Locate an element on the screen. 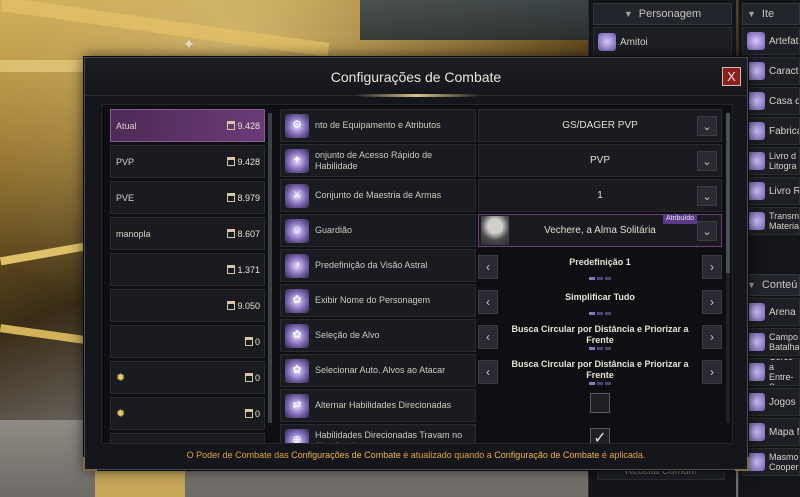 The image size is (800, 497). setting-dropdown: GS/DAGER PVP ⌄ is located at coordinates (600, 125).